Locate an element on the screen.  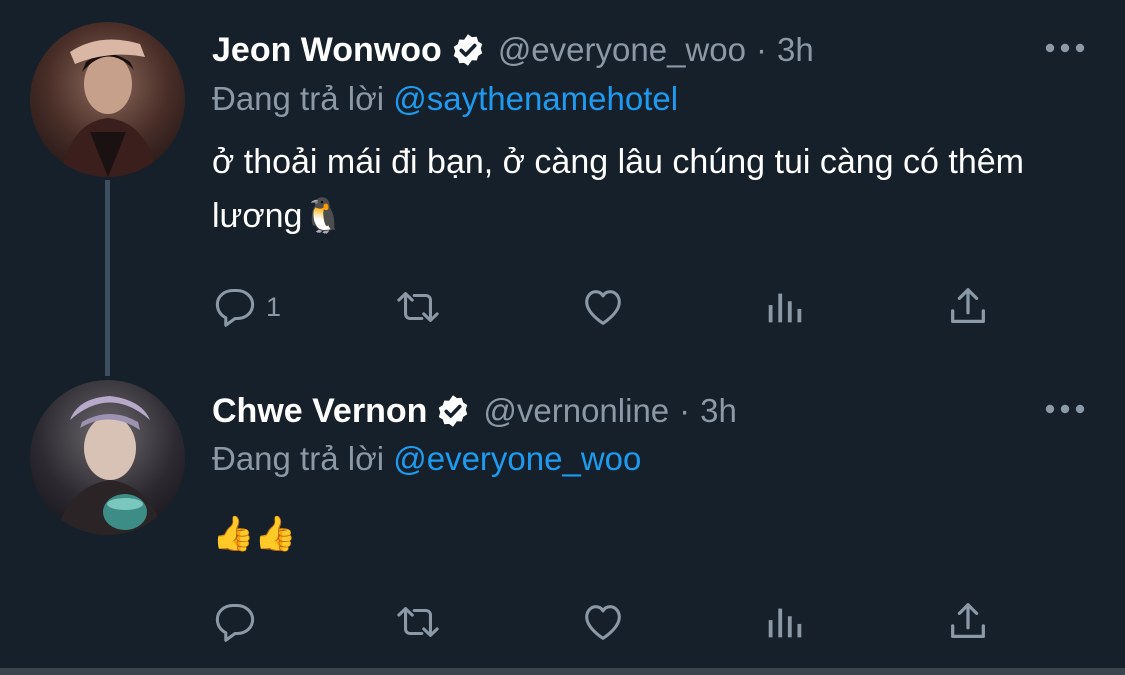
bottom-divider is located at coordinates (562, 671).